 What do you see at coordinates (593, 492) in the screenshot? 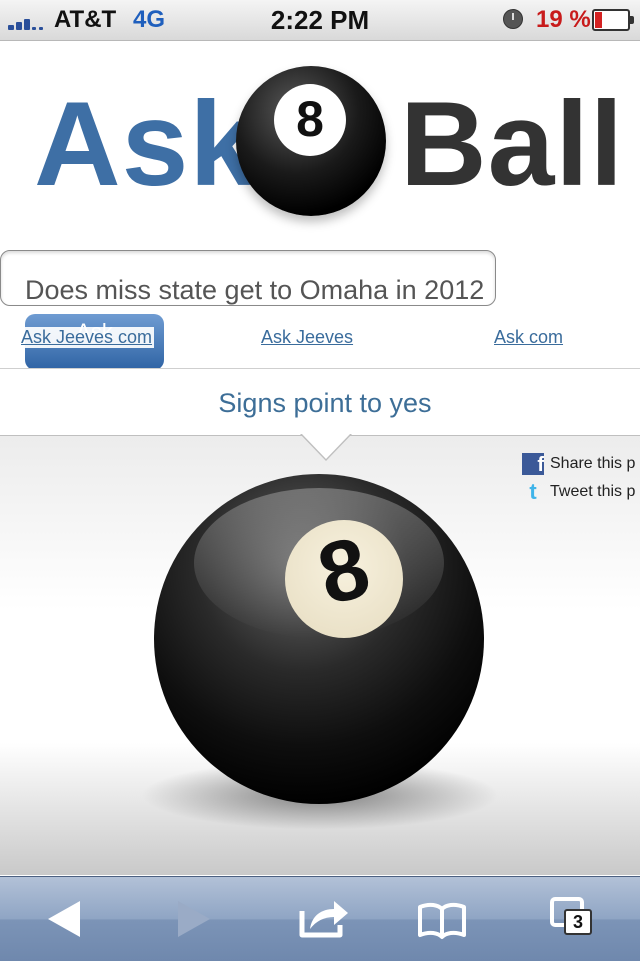
I see `share-twitter-label: Tweet this p` at bounding box center [593, 492].